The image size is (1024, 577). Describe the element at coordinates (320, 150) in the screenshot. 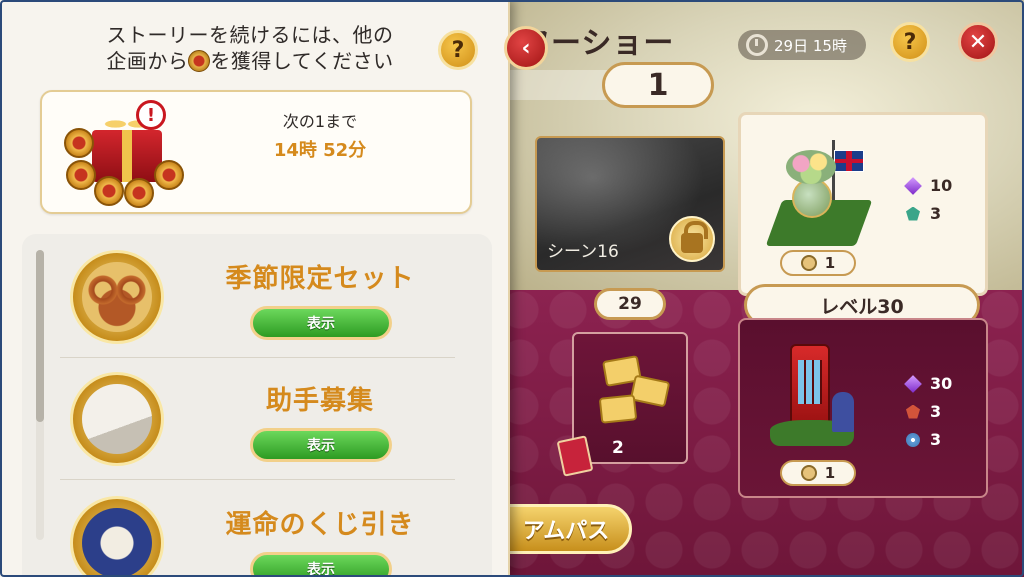

I see `next-reward-countdown: 14時 52分` at that location.